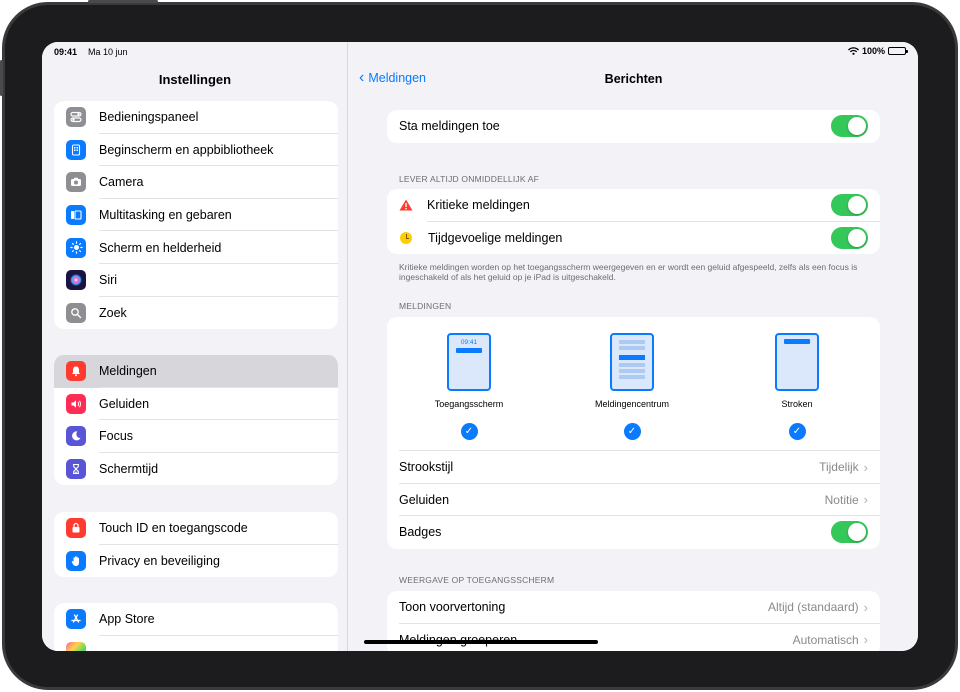 The width and height of the screenshot is (960, 692). I want to click on sidebar-item-privacy: Privacy en beveiliging, so click(196, 561).